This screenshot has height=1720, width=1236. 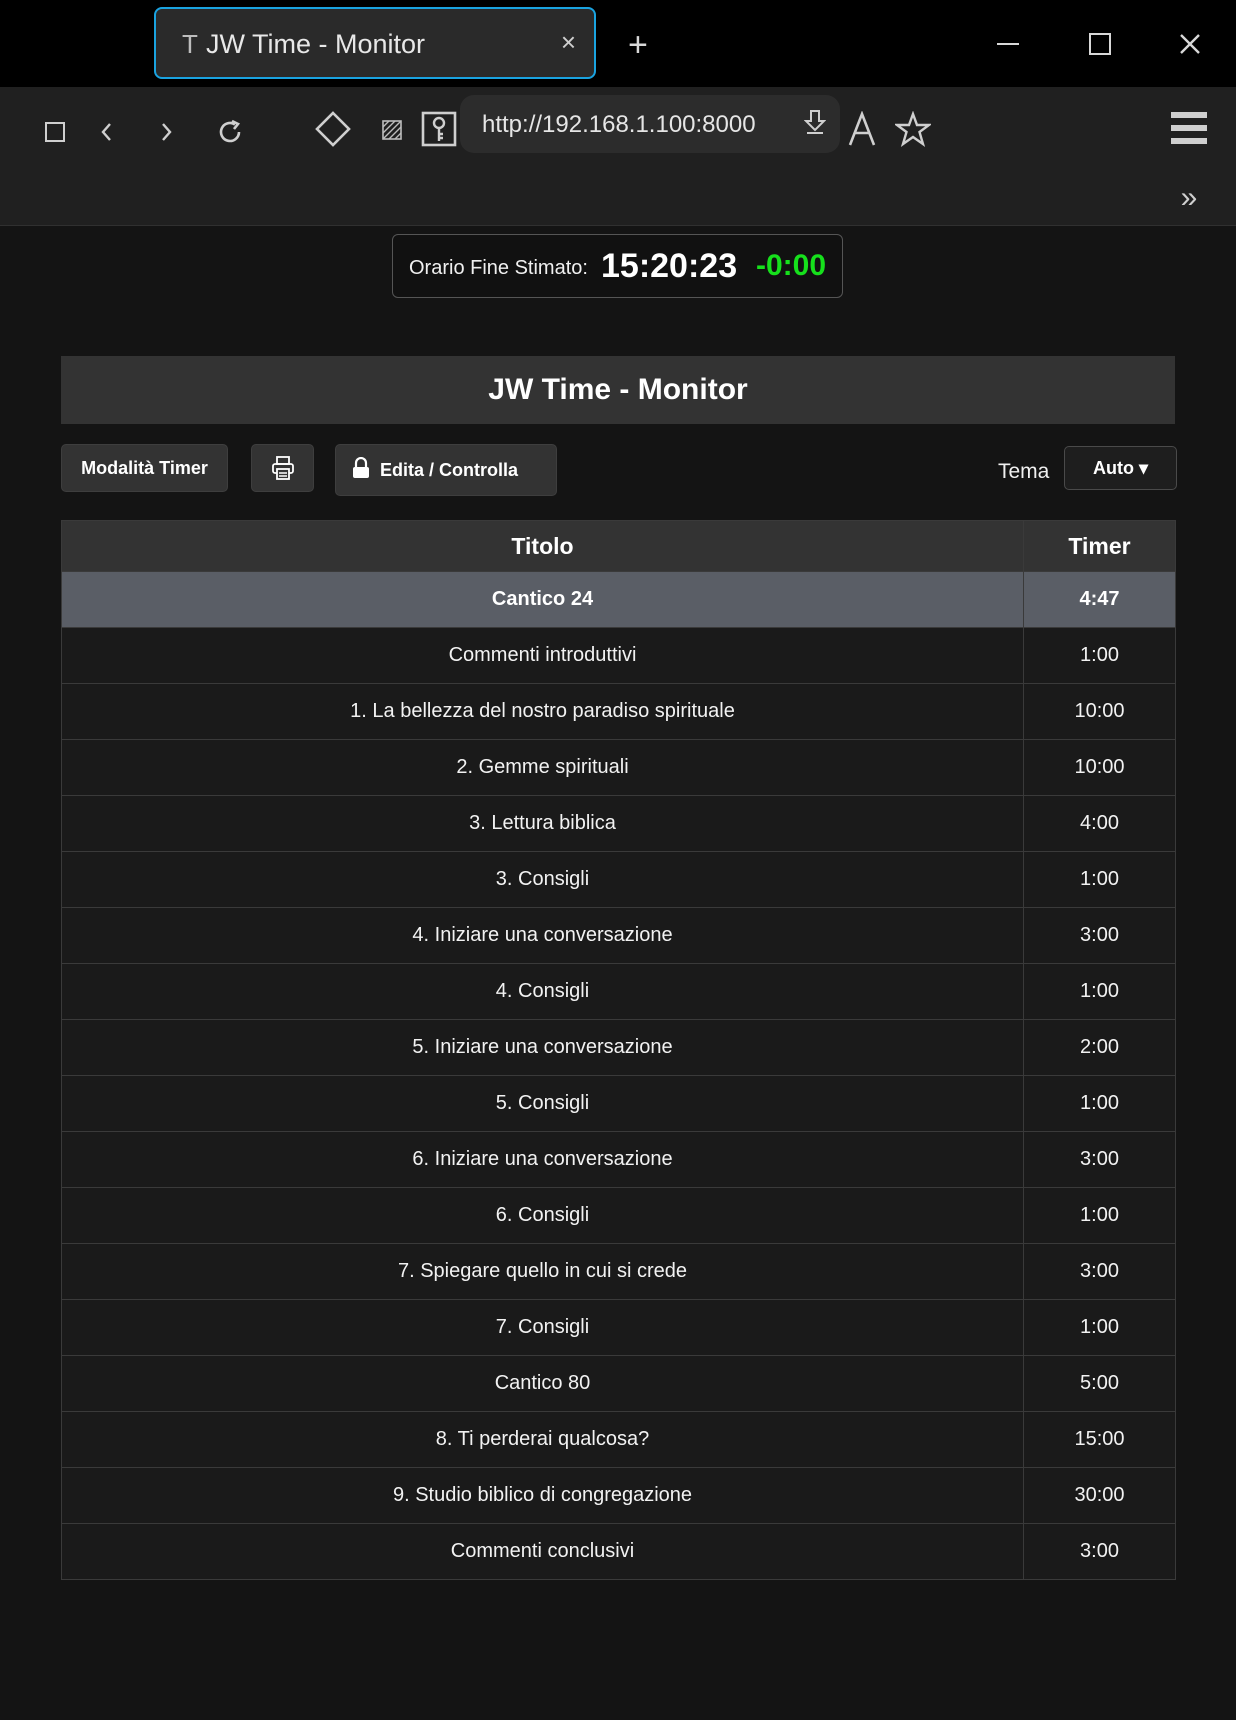 What do you see at coordinates (542, 823) in the screenshot?
I see `row-title: 3. Lettura biblica` at bounding box center [542, 823].